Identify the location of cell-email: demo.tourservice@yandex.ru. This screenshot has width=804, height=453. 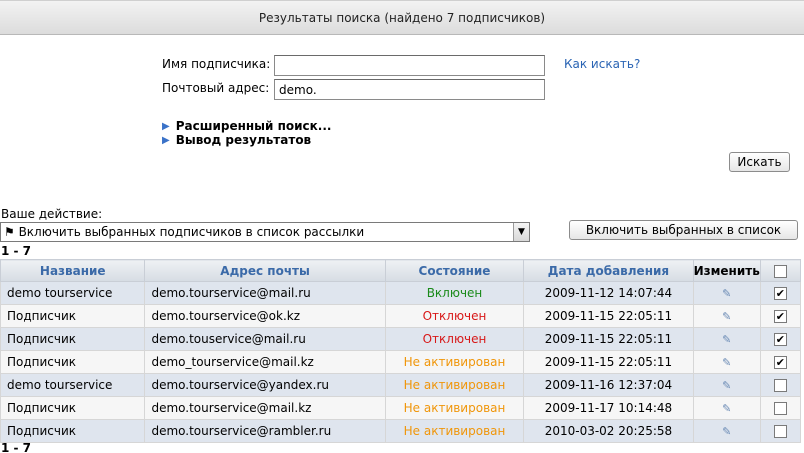
(265, 385).